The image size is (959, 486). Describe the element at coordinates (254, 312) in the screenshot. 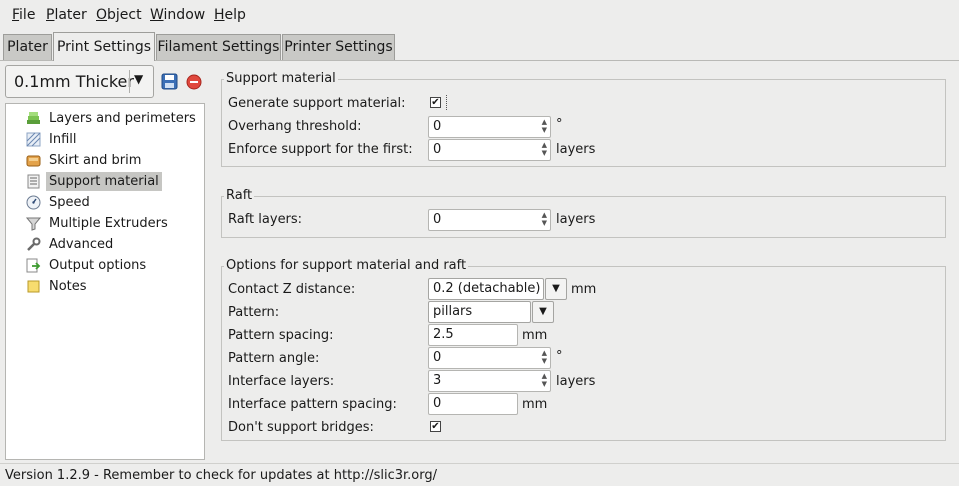

I see `pattern-label: Pattern:` at that location.